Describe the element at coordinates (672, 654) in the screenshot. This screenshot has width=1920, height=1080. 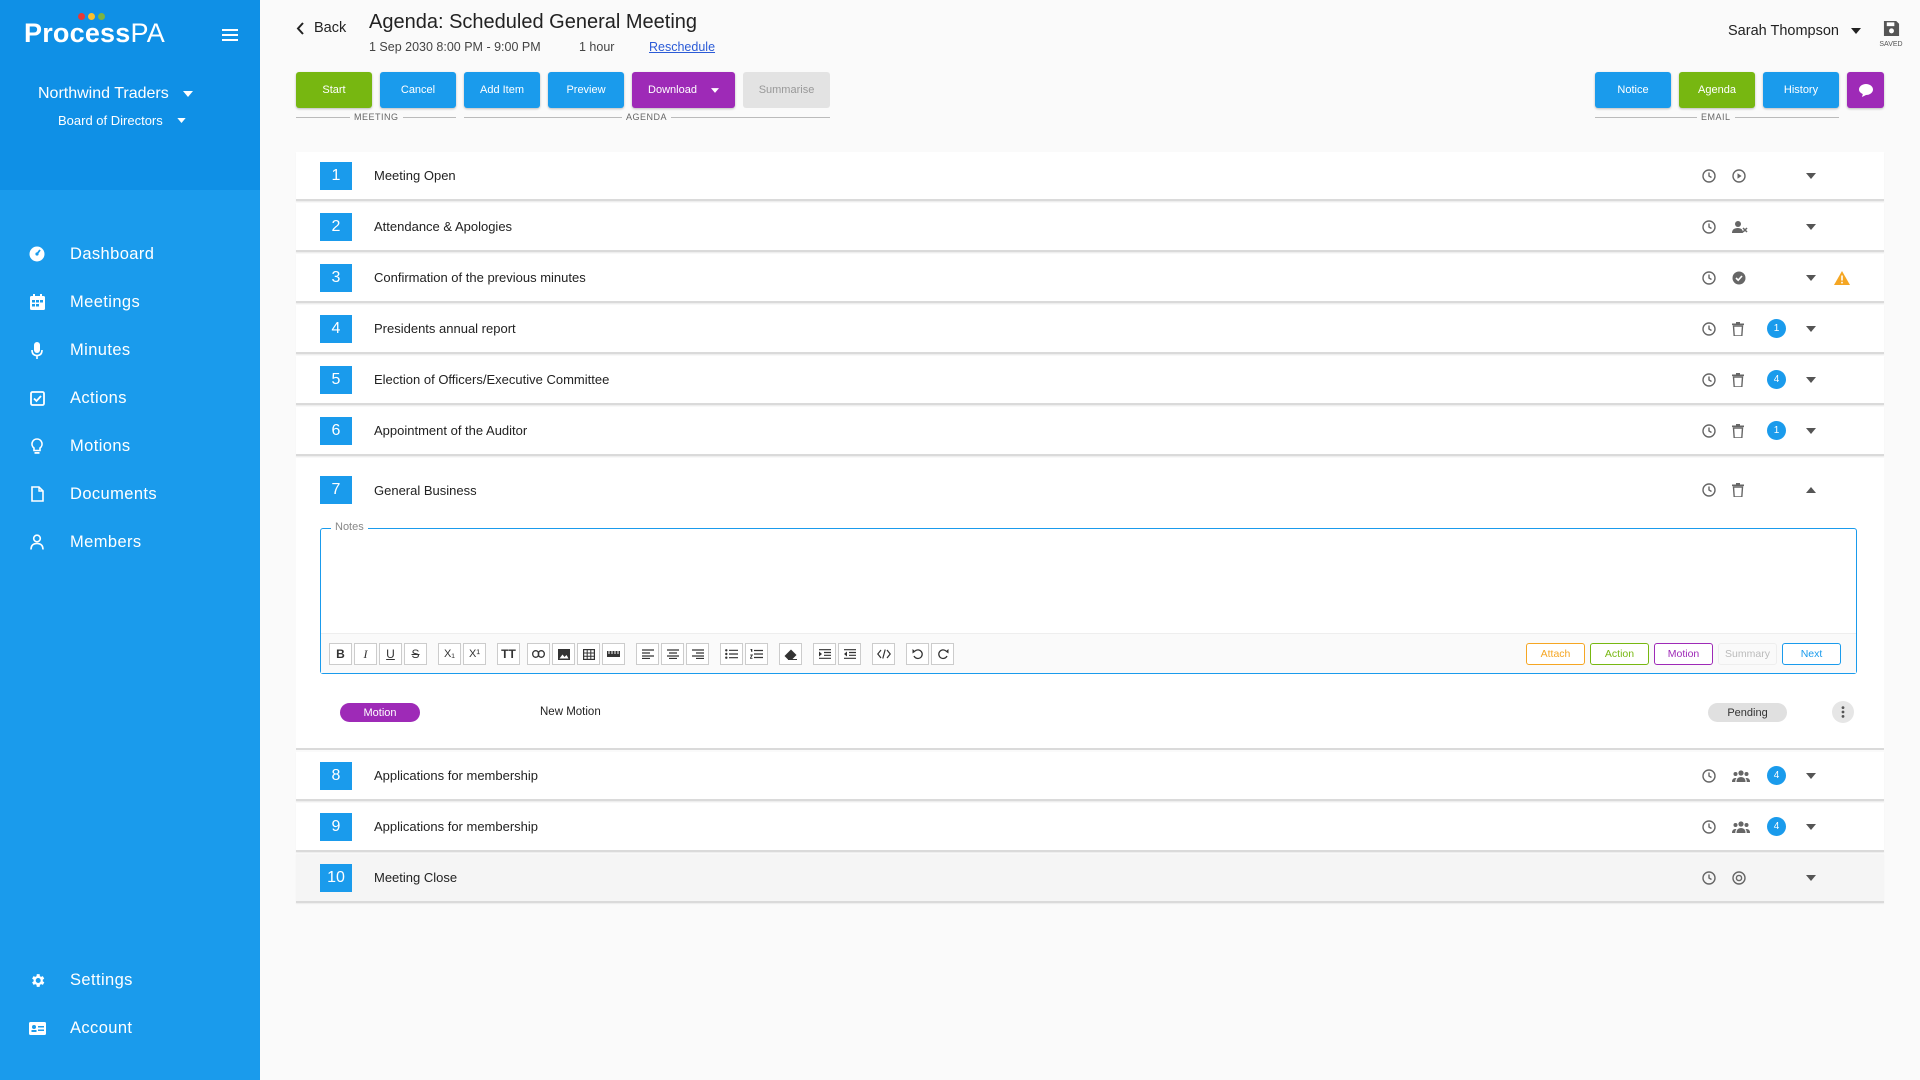
I see `align-center-icon` at that location.